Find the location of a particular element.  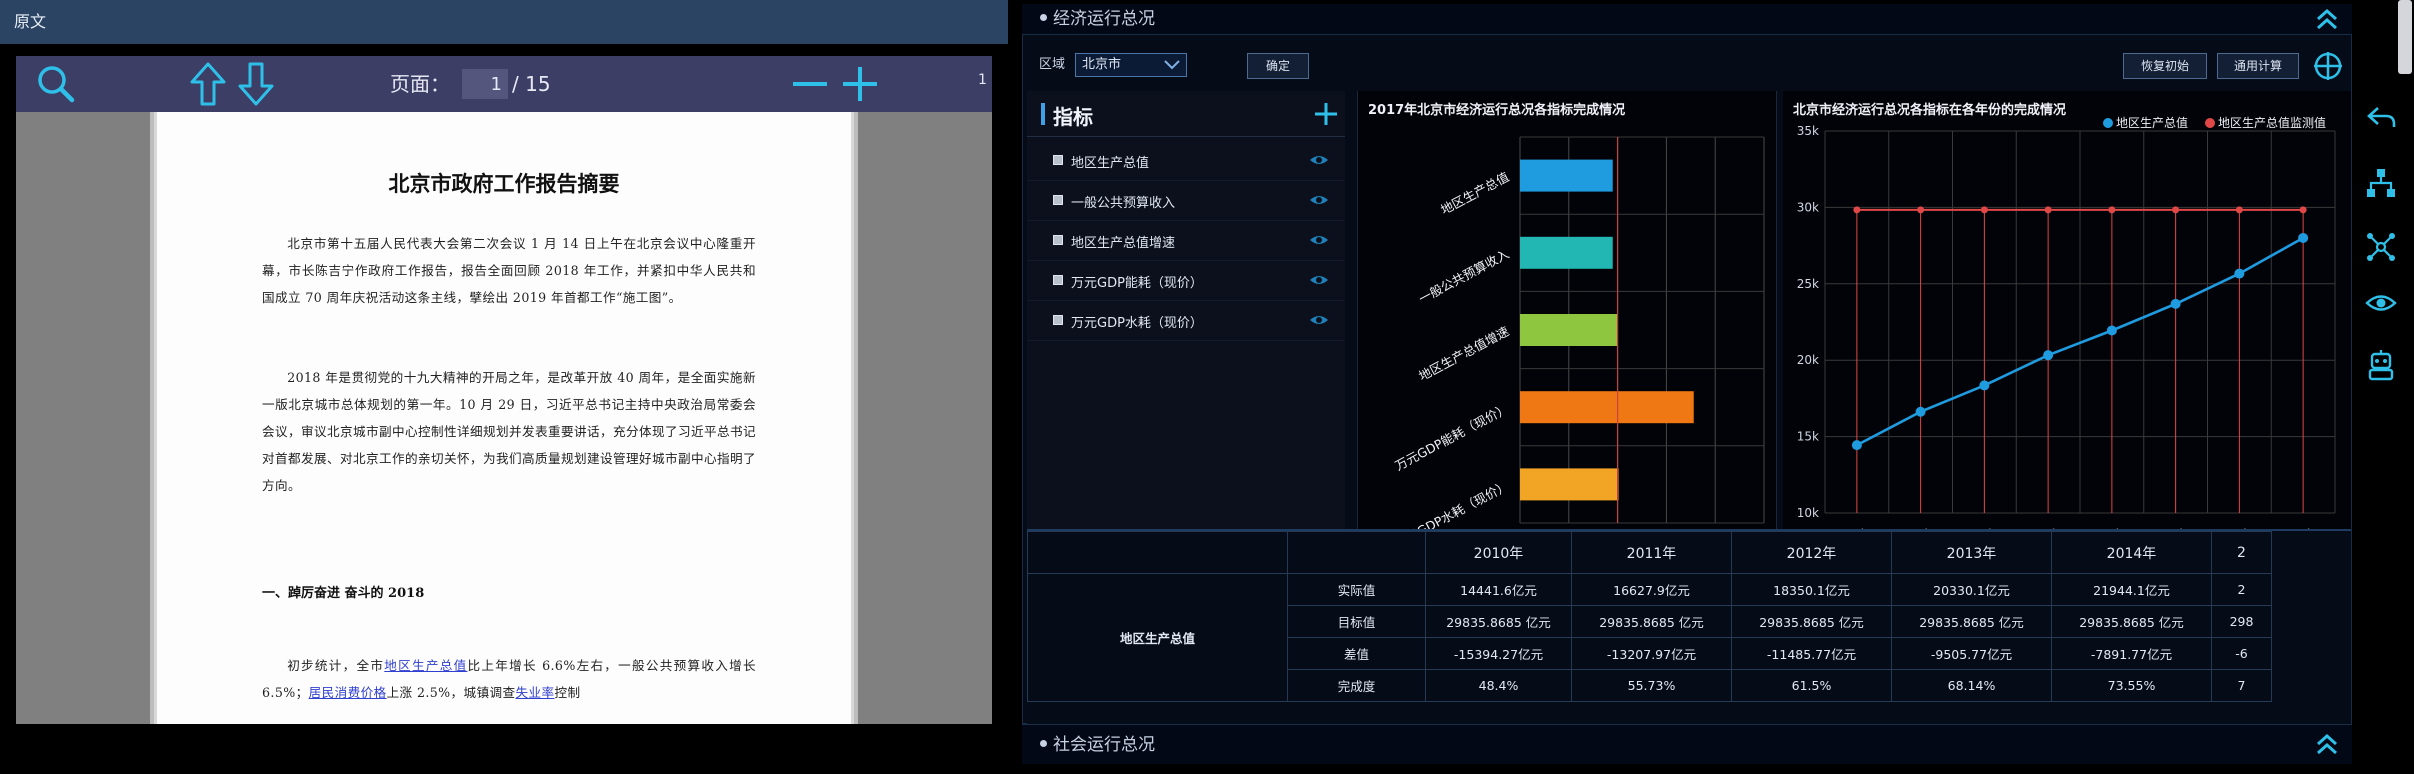

zoom-out-button is located at coordinates (810, 84).